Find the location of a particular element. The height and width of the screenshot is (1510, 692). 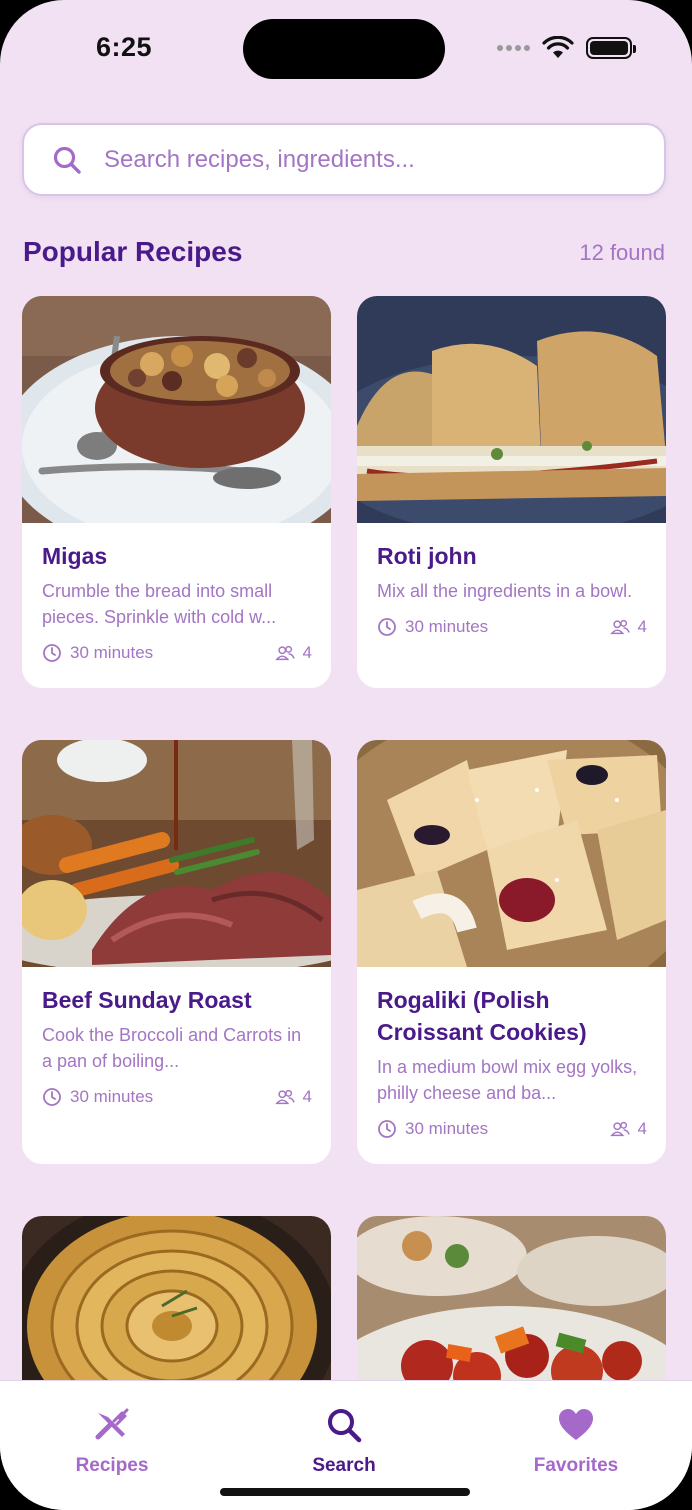

wifi-icon is located at coordinates (558, 47).